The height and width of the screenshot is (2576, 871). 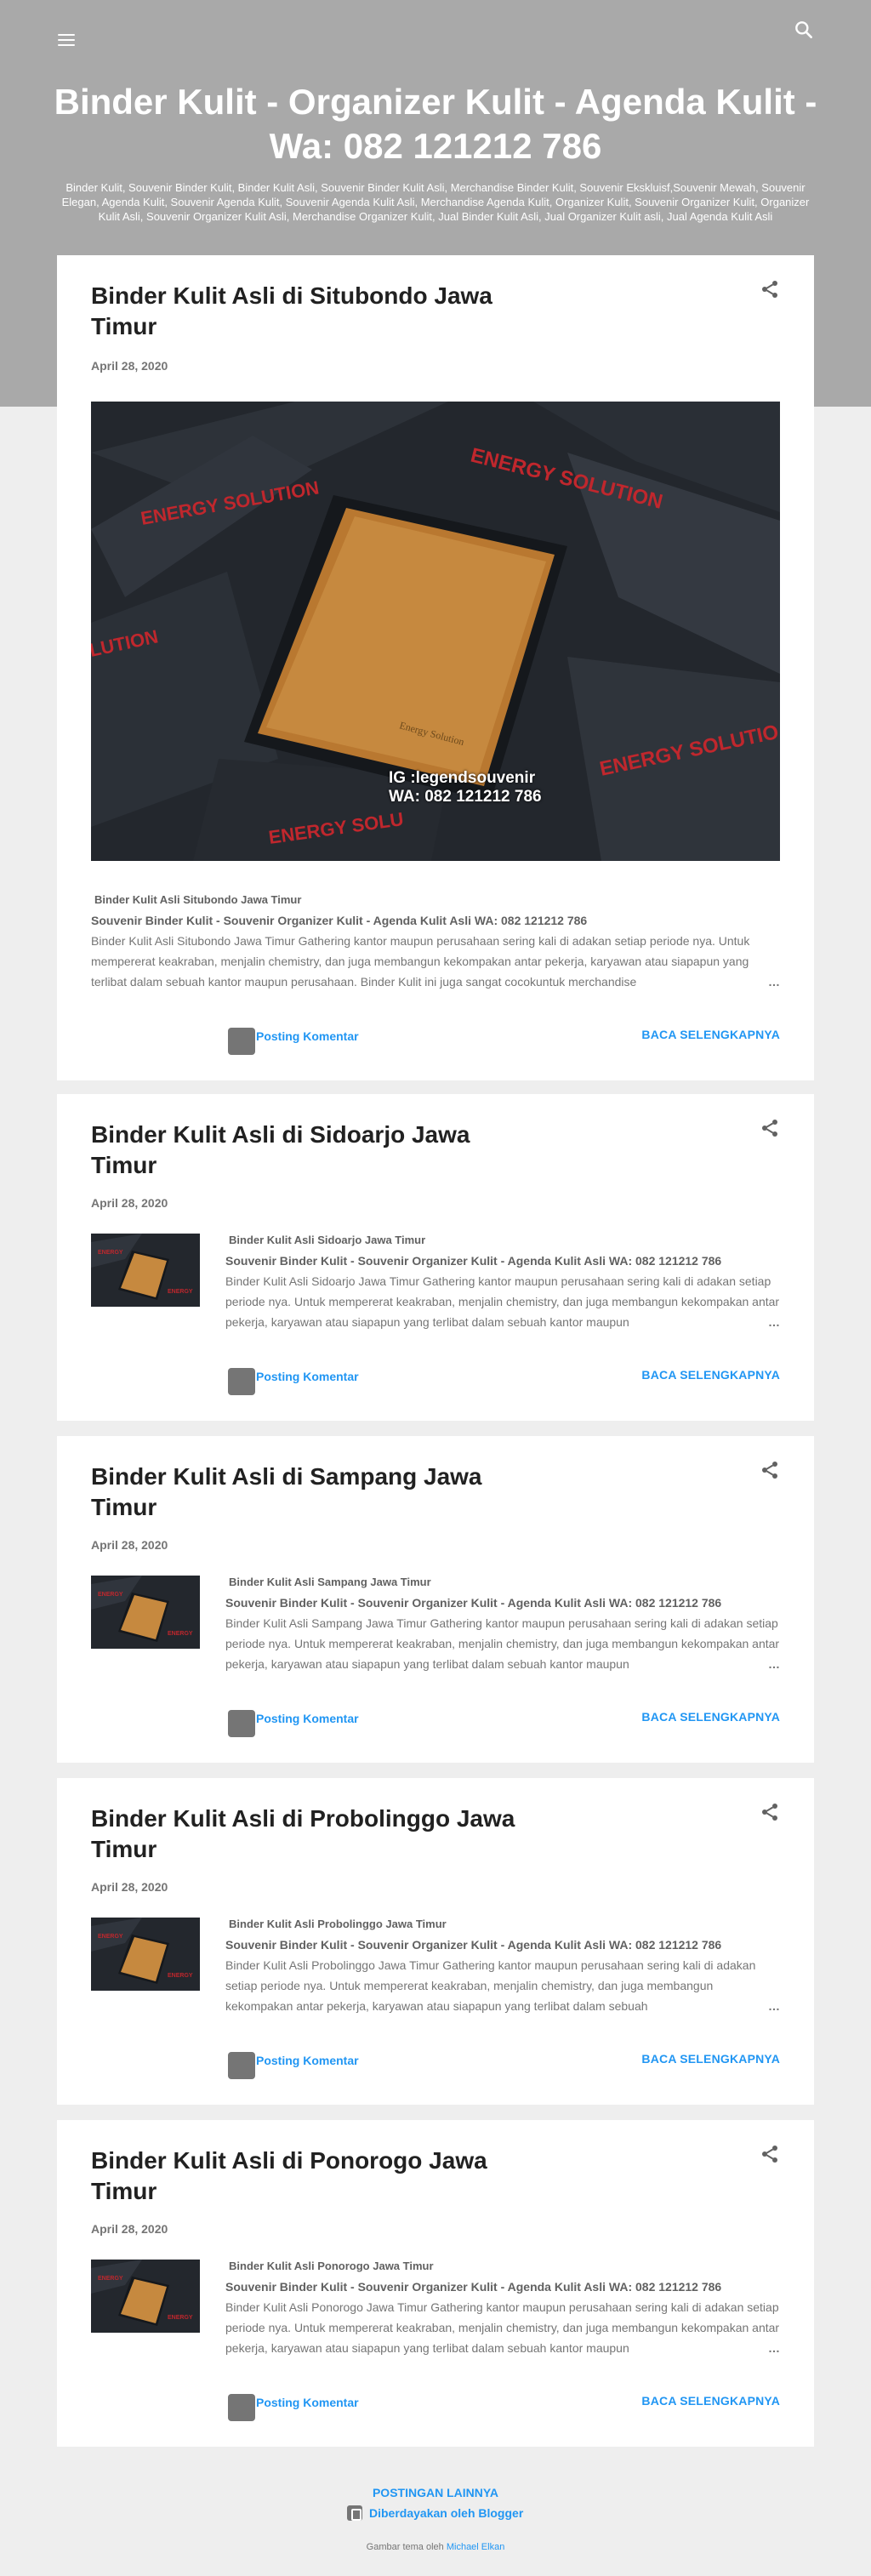 I want to click on image-caption-wa: WA: 082 121212 786, so click(x=465, y=797).